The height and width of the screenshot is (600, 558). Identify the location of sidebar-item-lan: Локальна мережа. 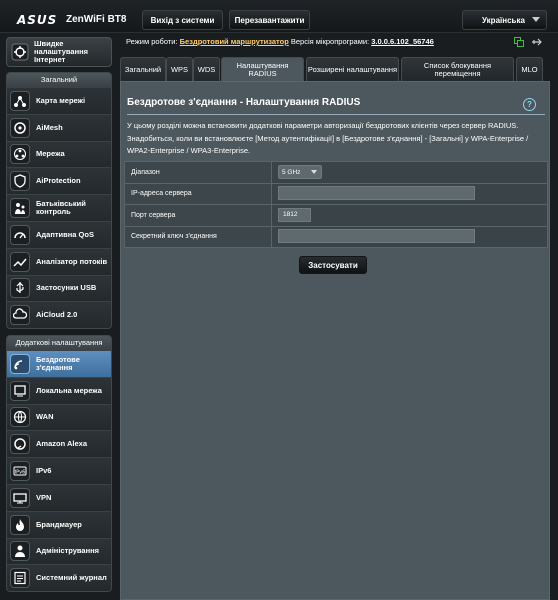
(59, 390).